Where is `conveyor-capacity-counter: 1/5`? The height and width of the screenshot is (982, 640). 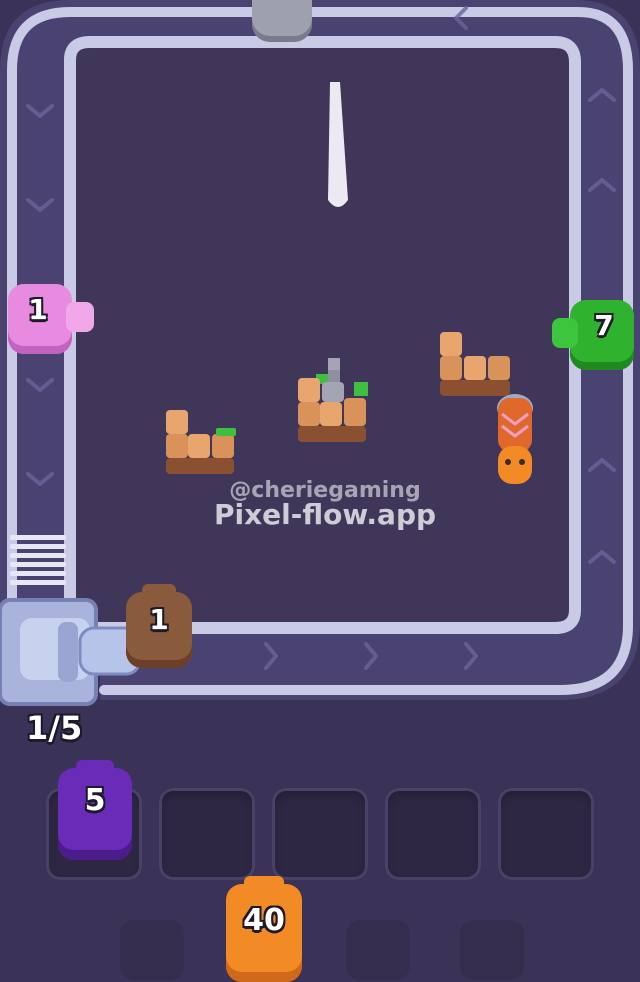 conveyor-capacity-counter: 1/5 is located at coordinates (54, 728).